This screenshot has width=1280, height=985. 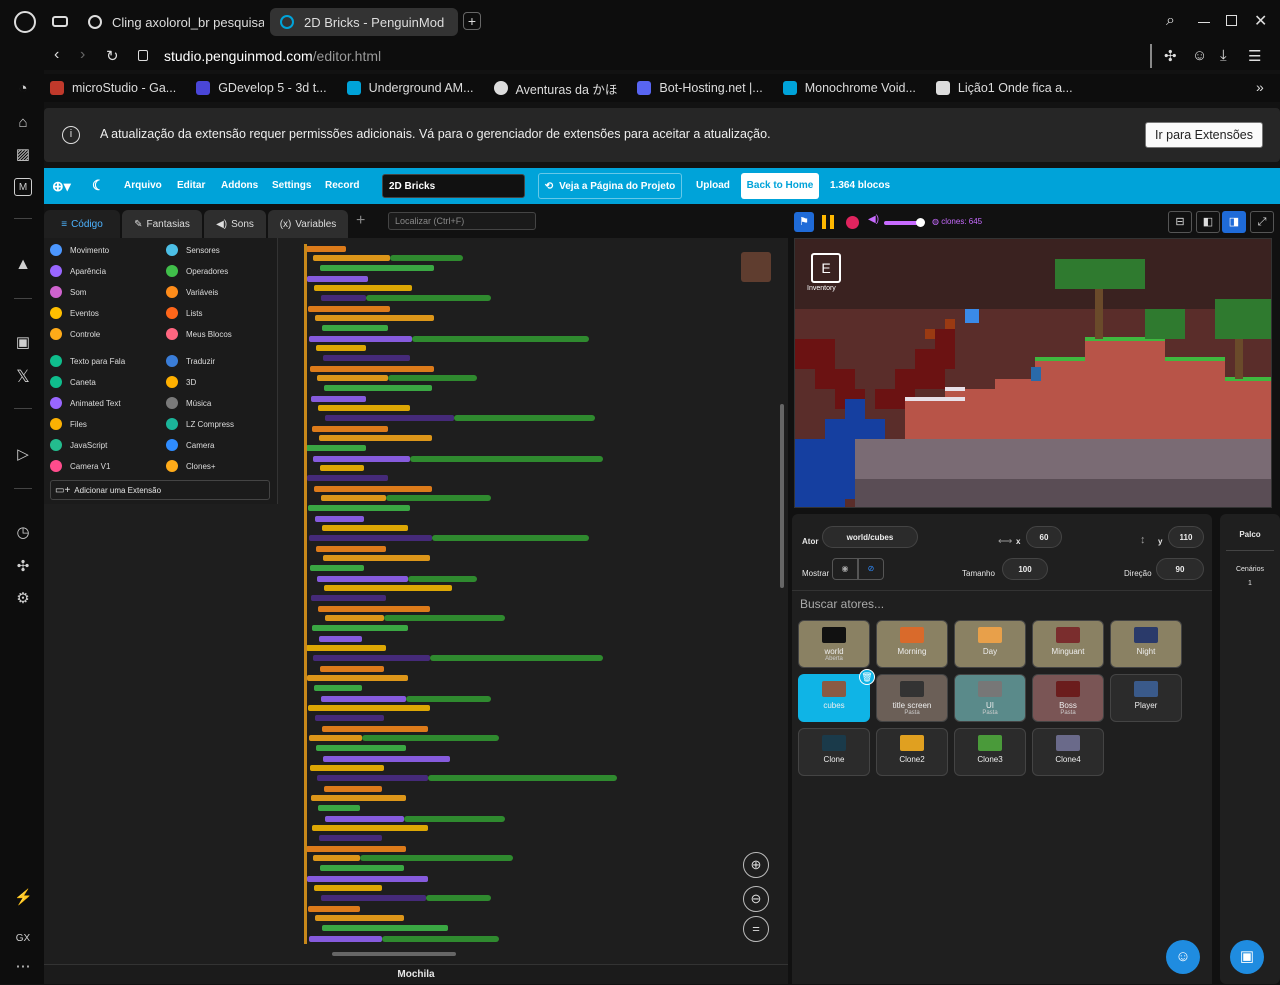 I want to click on restore-icon, so click(x=1231, y=20).